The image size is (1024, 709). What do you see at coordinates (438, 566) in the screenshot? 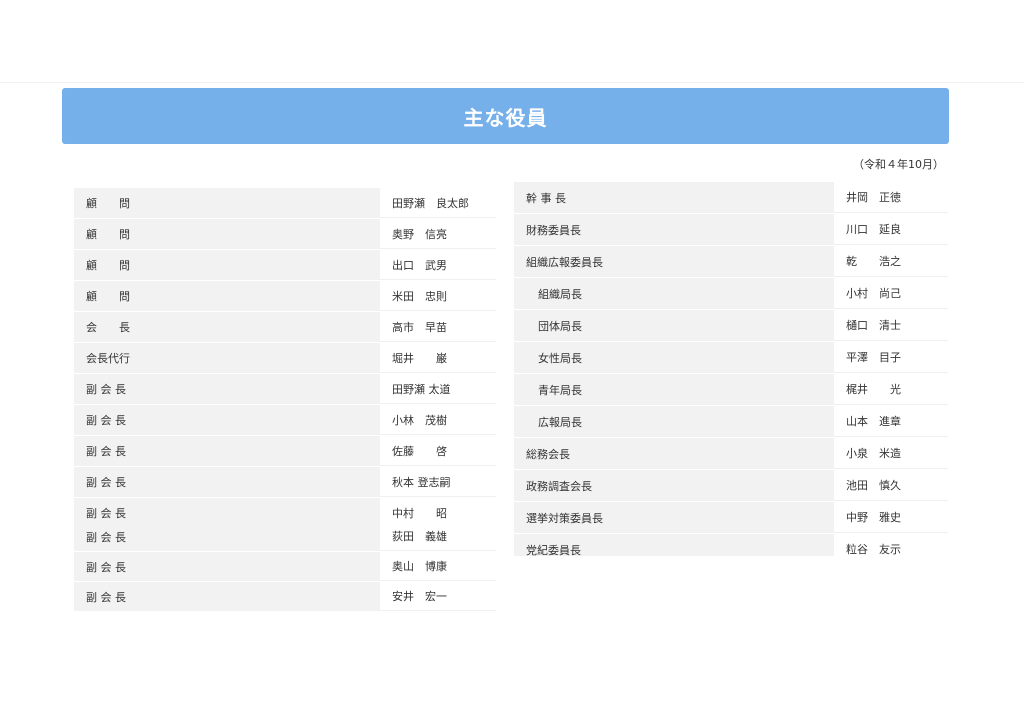
I see `officer-name: 奥山 博康` at bounding box center [438, 566].